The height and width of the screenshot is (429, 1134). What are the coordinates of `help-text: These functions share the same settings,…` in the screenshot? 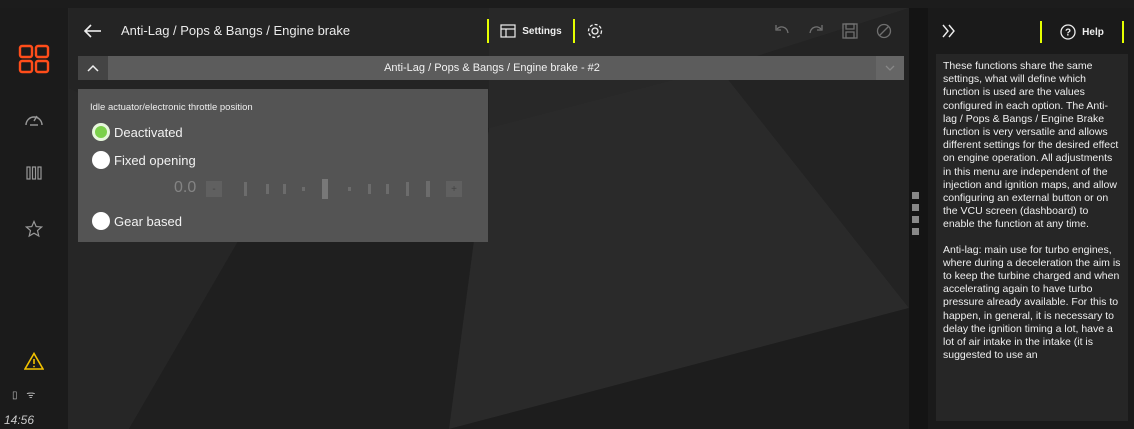 It's located at (1032, 237).